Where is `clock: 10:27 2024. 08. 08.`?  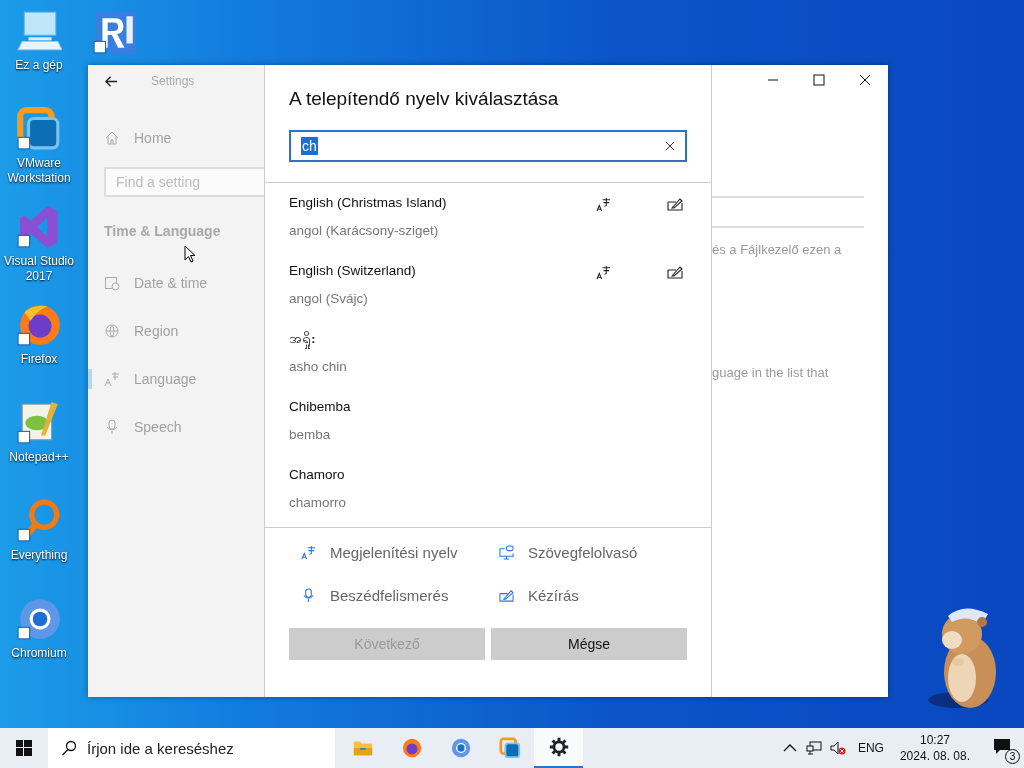 clock: 10:27 2024. 08. 08. is located at coordinates (934, 748).